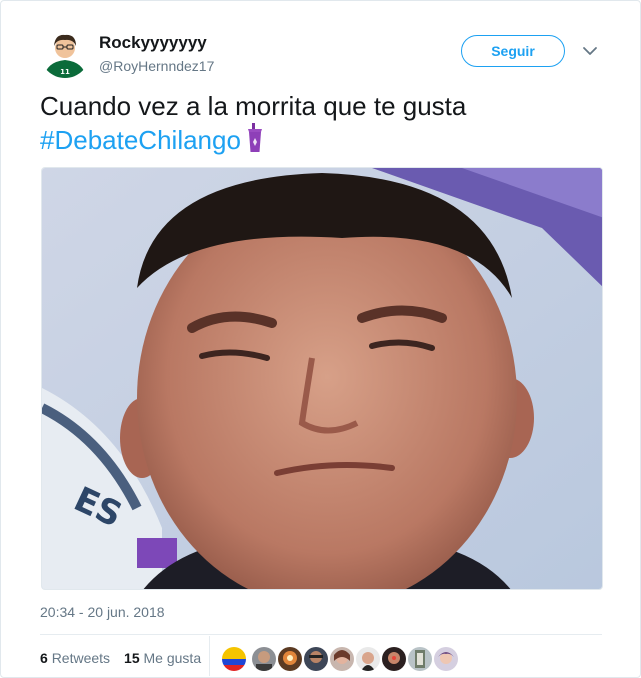  What do you see at coordinates (513, 51) in the screenshot?
I see `follow-button: Seguir` at bounding box center [513, 51].